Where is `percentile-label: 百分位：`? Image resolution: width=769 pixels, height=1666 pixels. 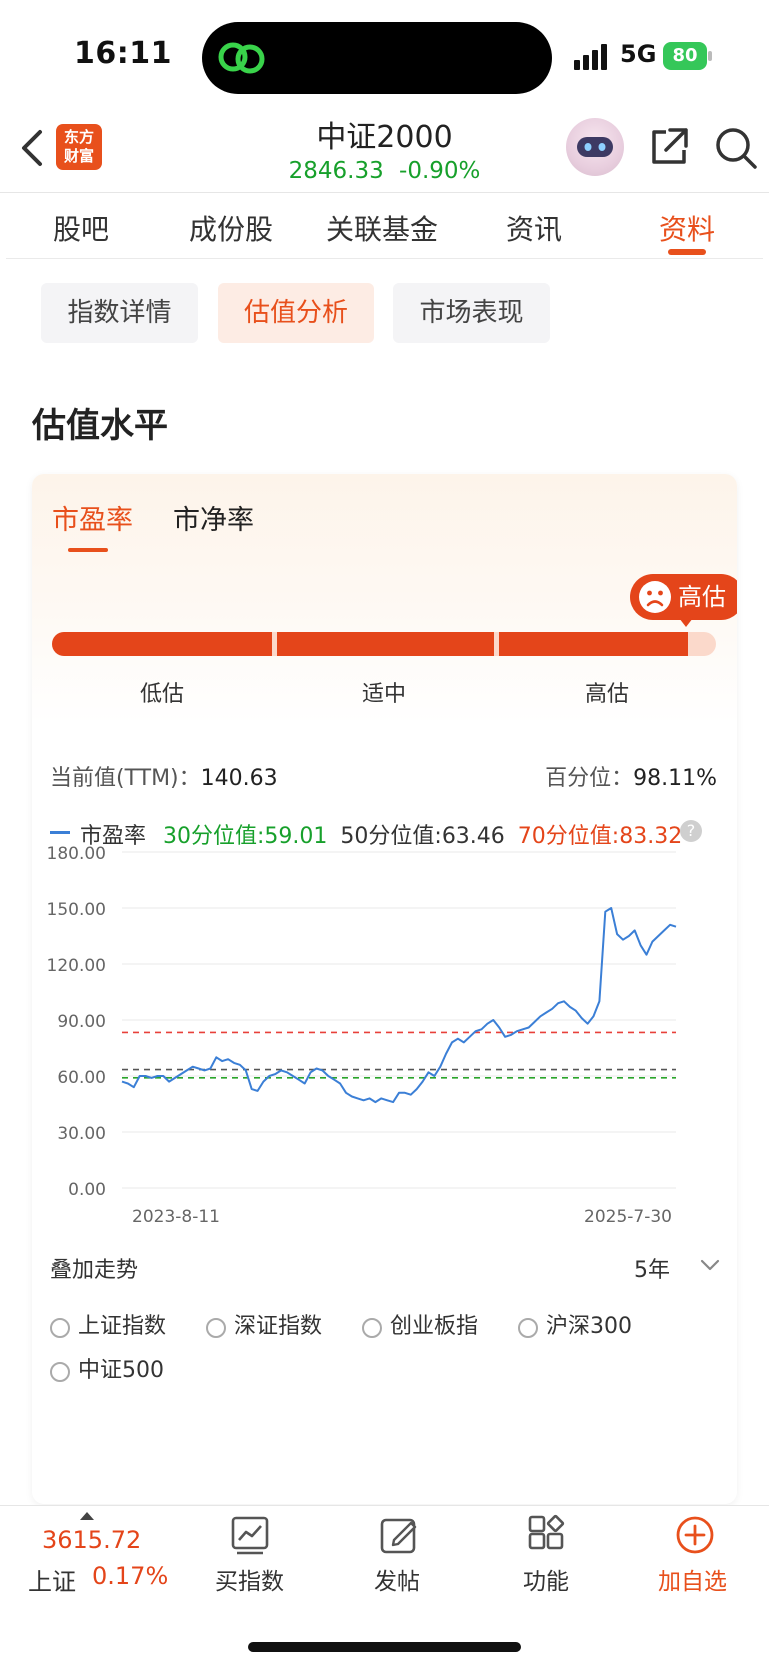
percentile-label: 百分位： is located at coordinates (589, 778).